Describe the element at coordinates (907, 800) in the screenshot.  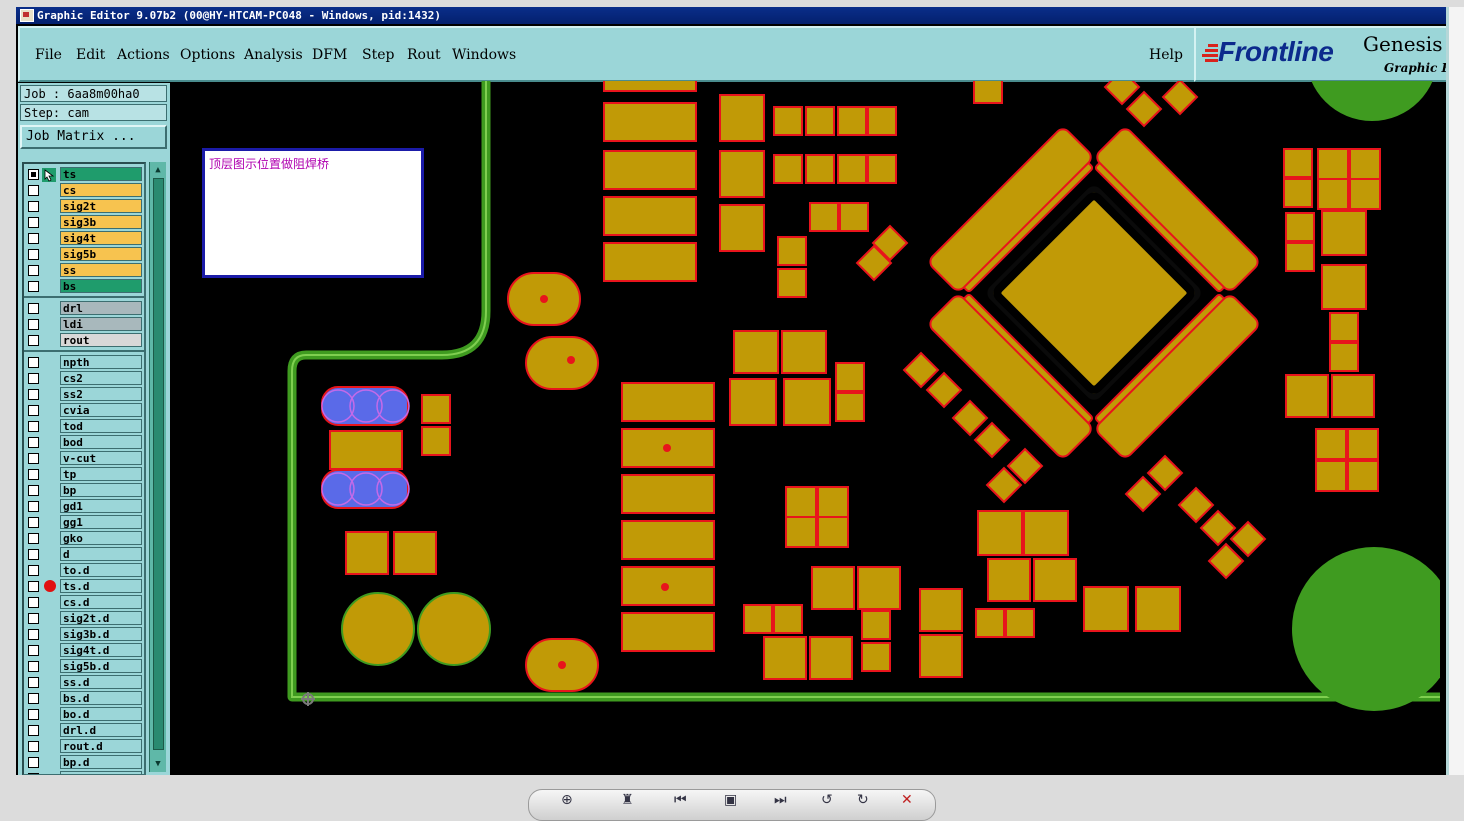
I see `delete-icon: ✕` at that location.